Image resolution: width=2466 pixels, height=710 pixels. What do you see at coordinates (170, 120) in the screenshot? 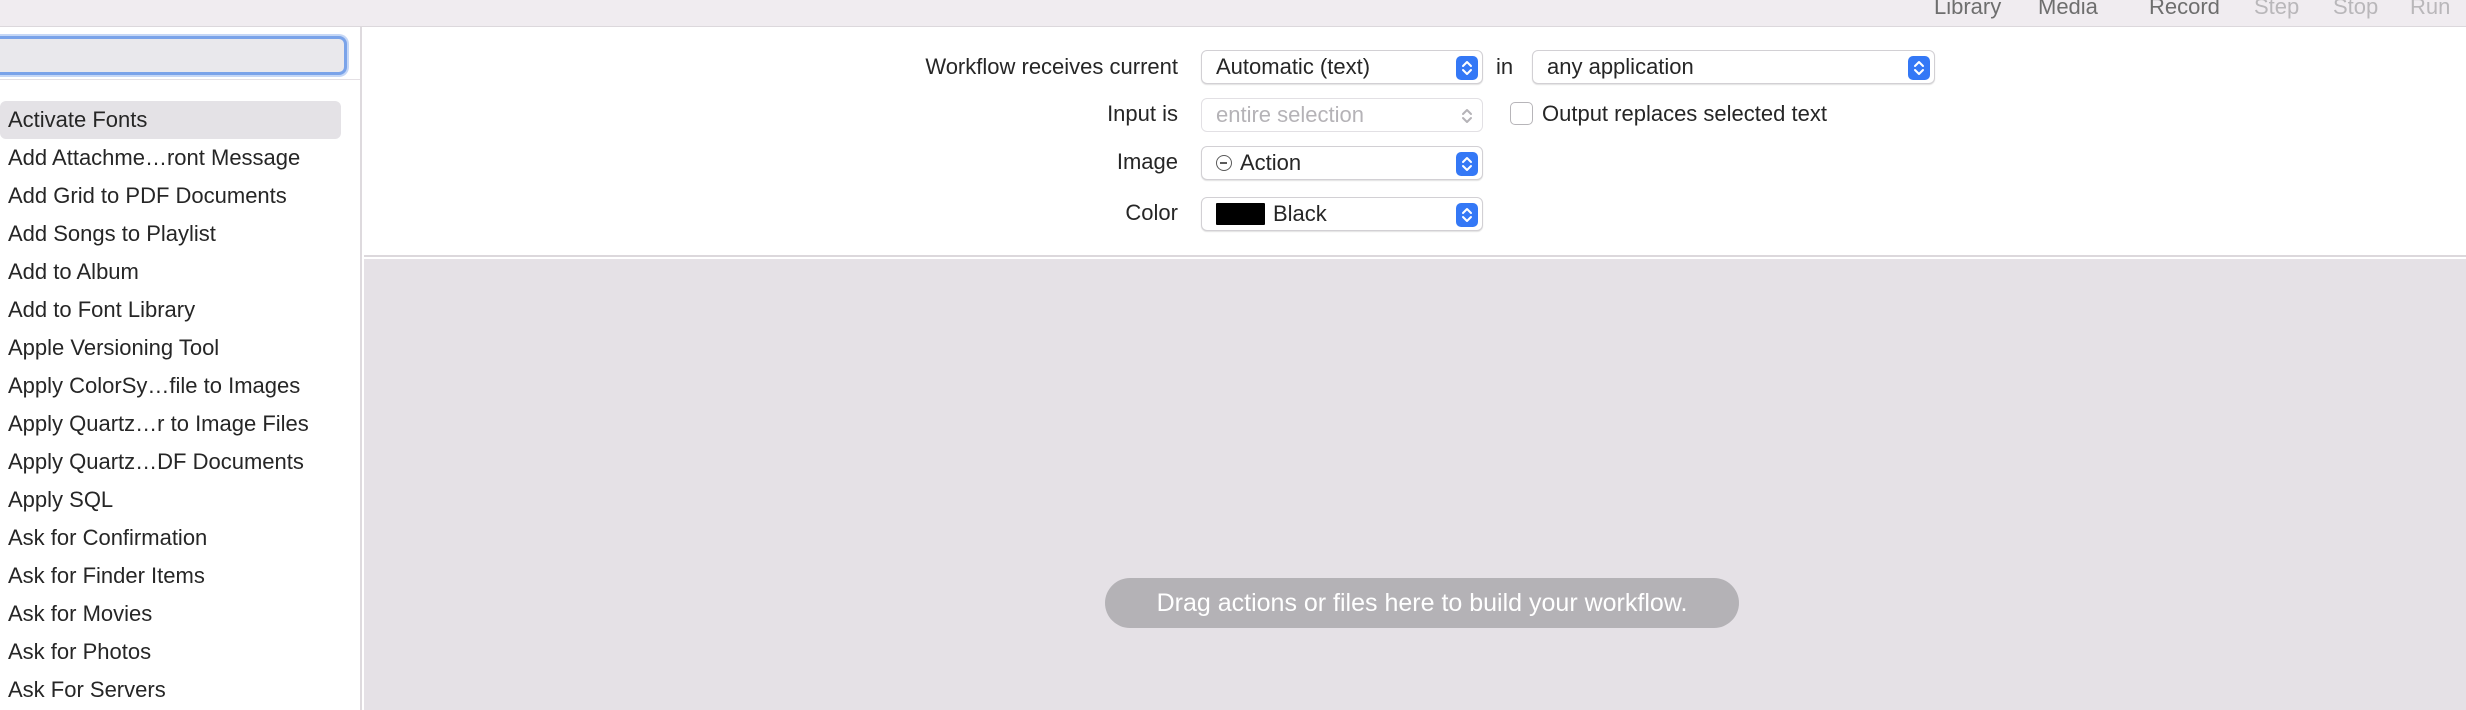
I see `action-list-item: Activate Fonts` at bounding box center [170, 120].